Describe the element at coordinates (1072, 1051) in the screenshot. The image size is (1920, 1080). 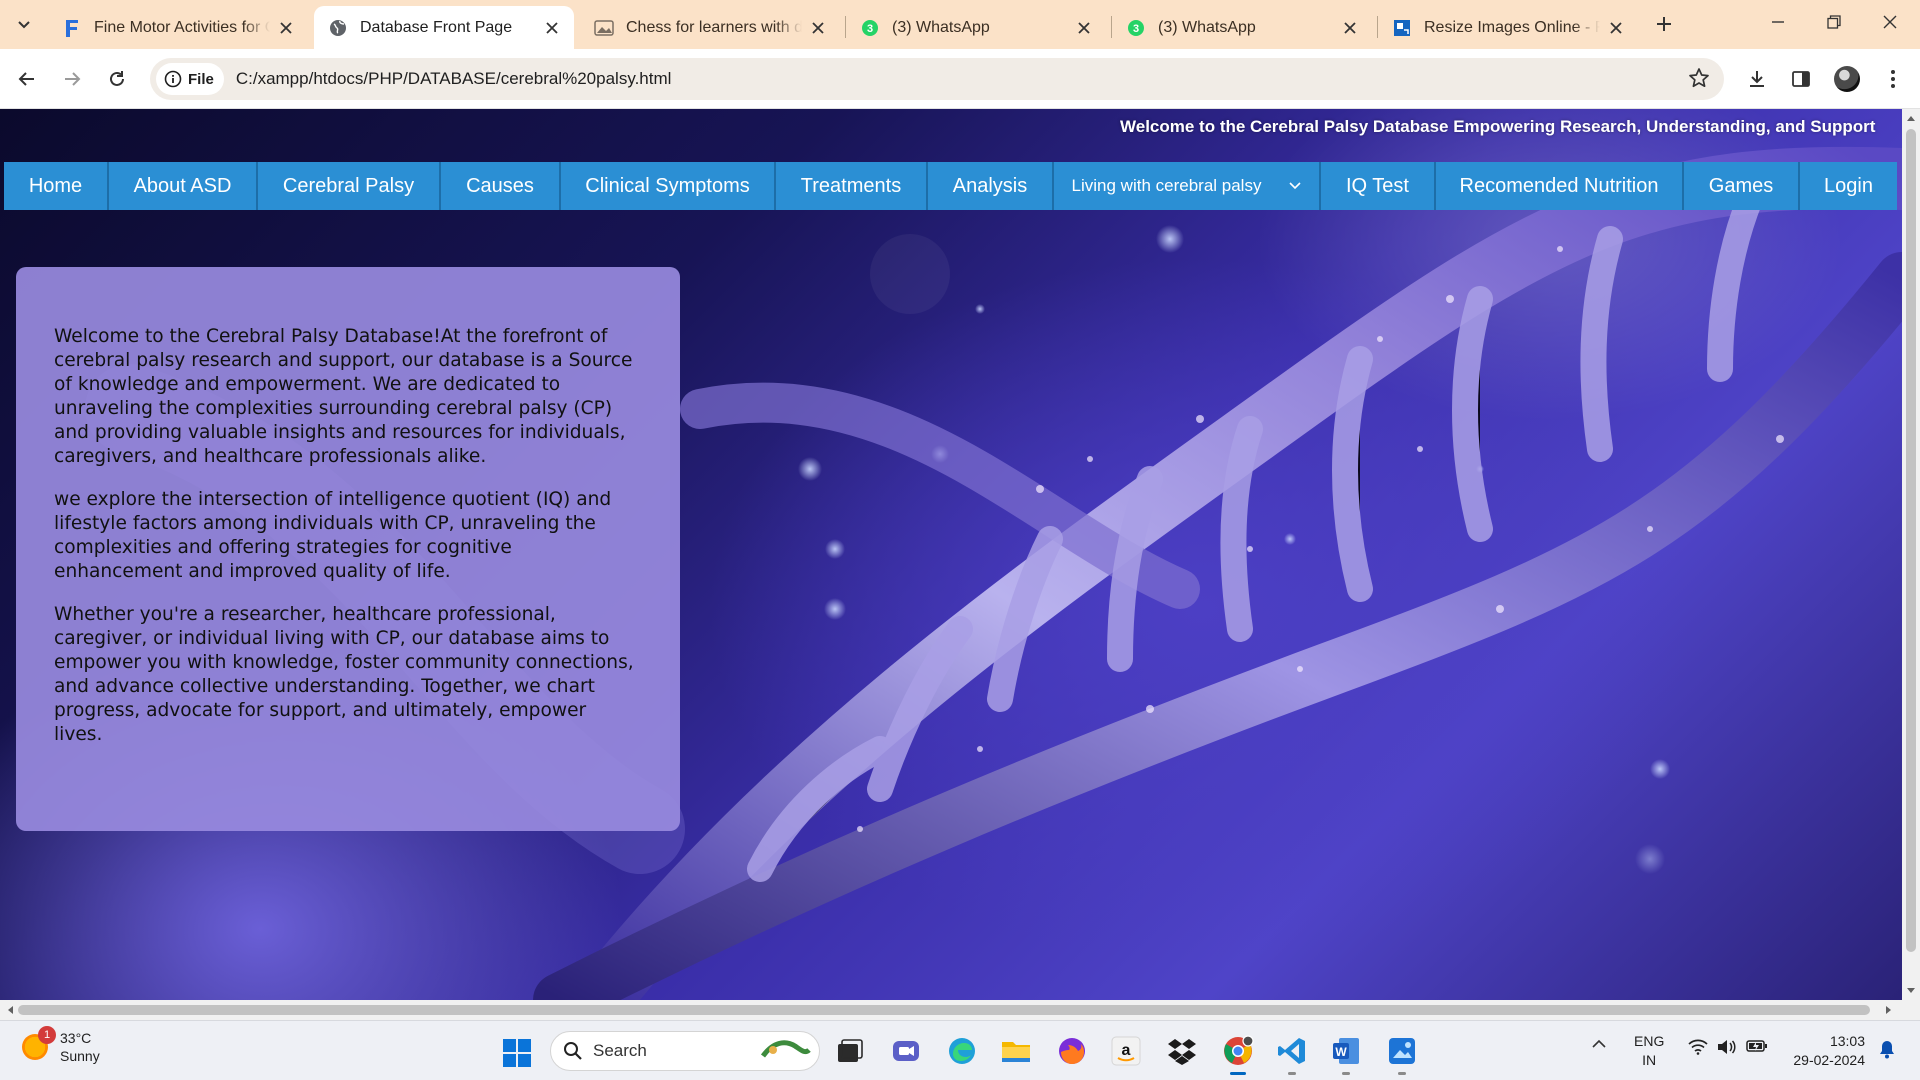
I see `firefox-icon` at that location.